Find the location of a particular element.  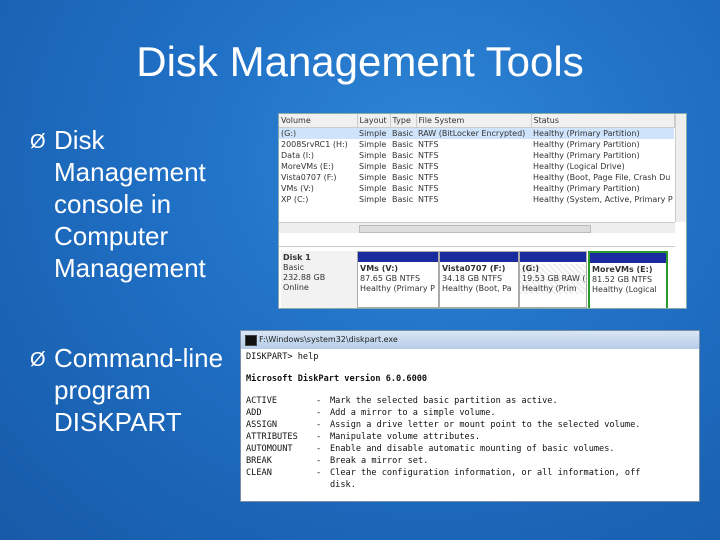

partition-status: Healthy (Logical is located at coordinates (624, 289).